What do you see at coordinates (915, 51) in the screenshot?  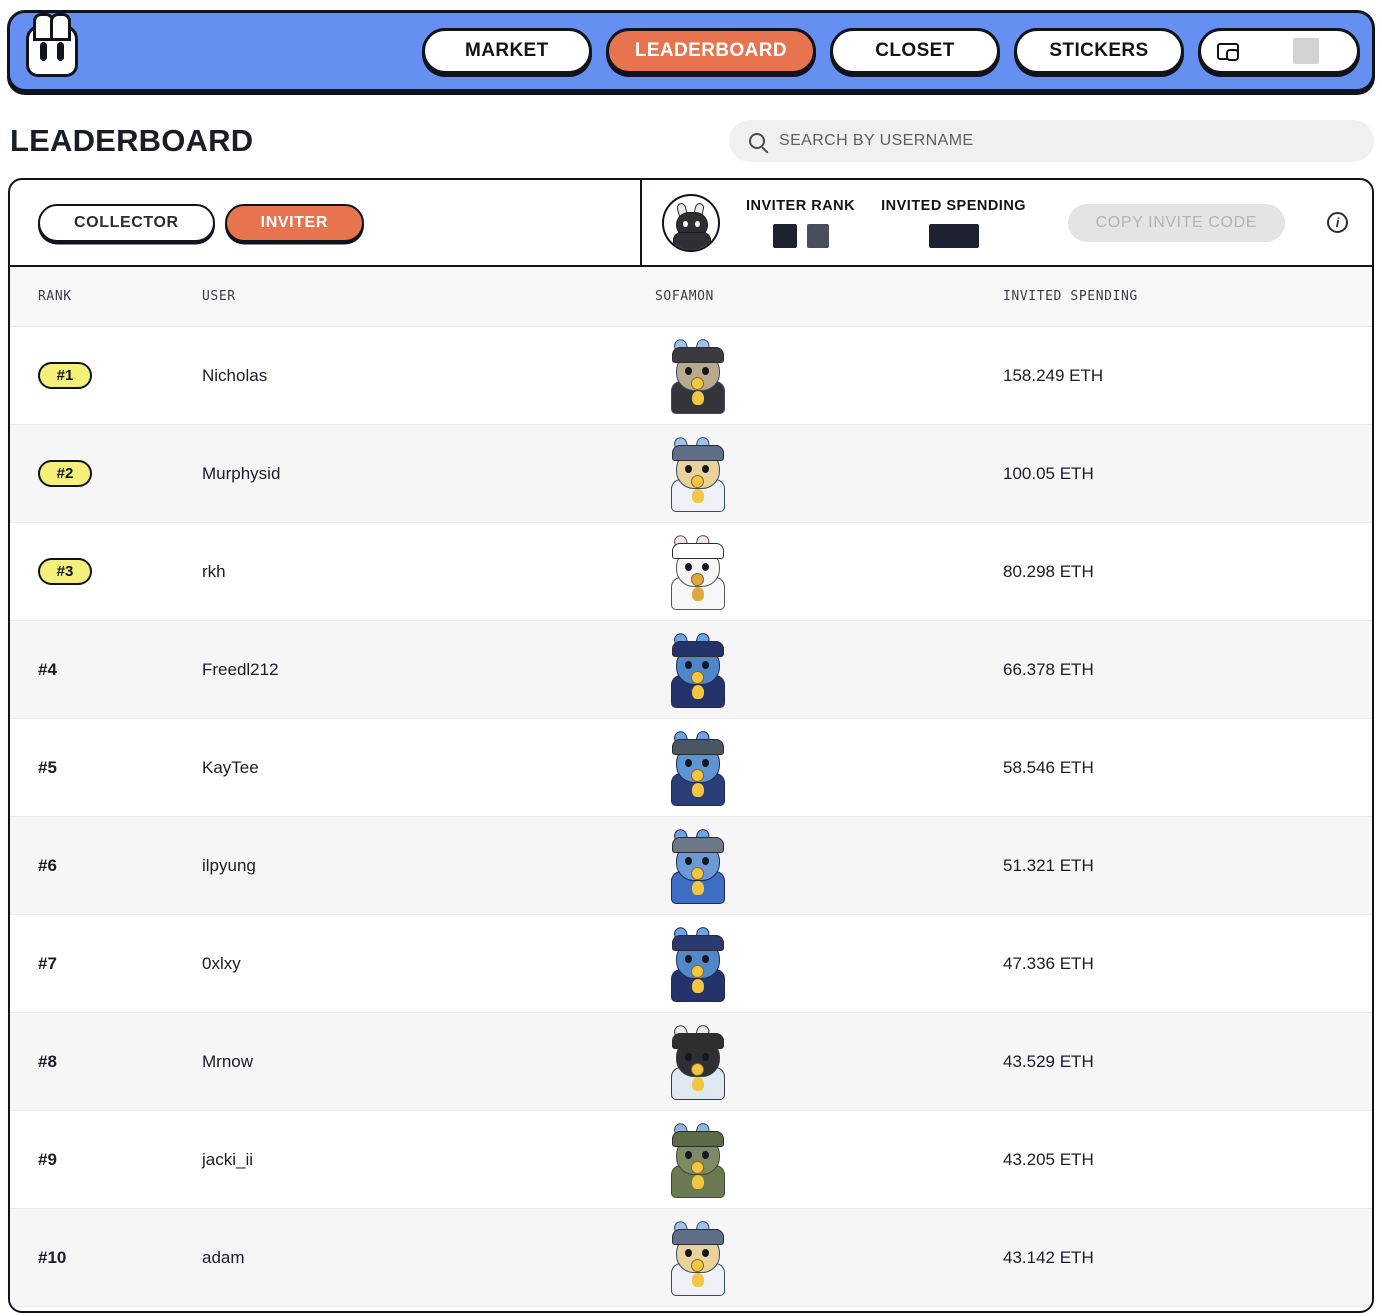 I see `nav-tab-closet: CLOSET` at bounding box center [915, 51].